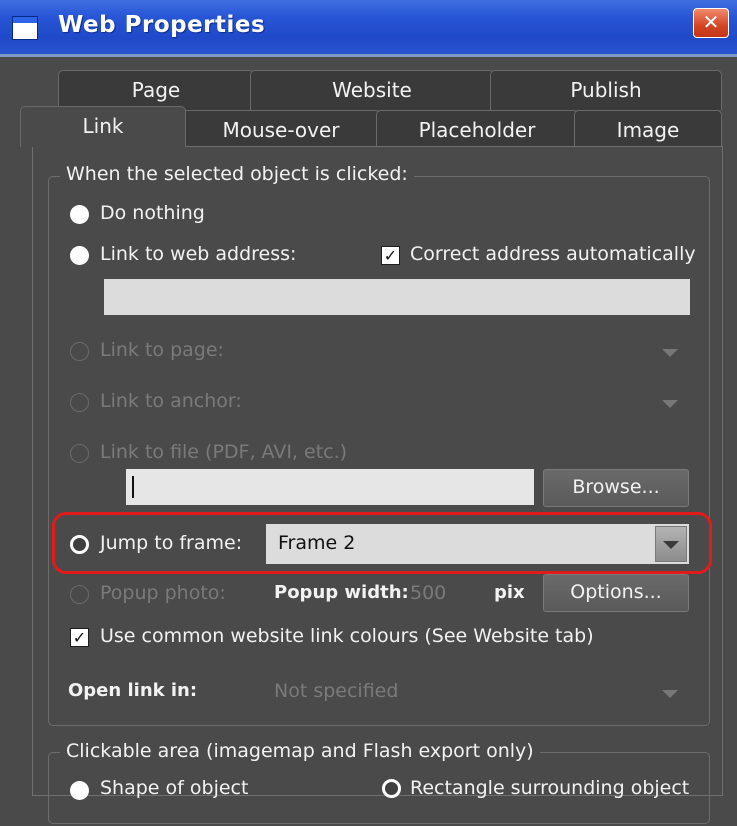  Describe the element at coordinates (79, 402) in the screenshot. I see `link-anchor-radio` at that location.